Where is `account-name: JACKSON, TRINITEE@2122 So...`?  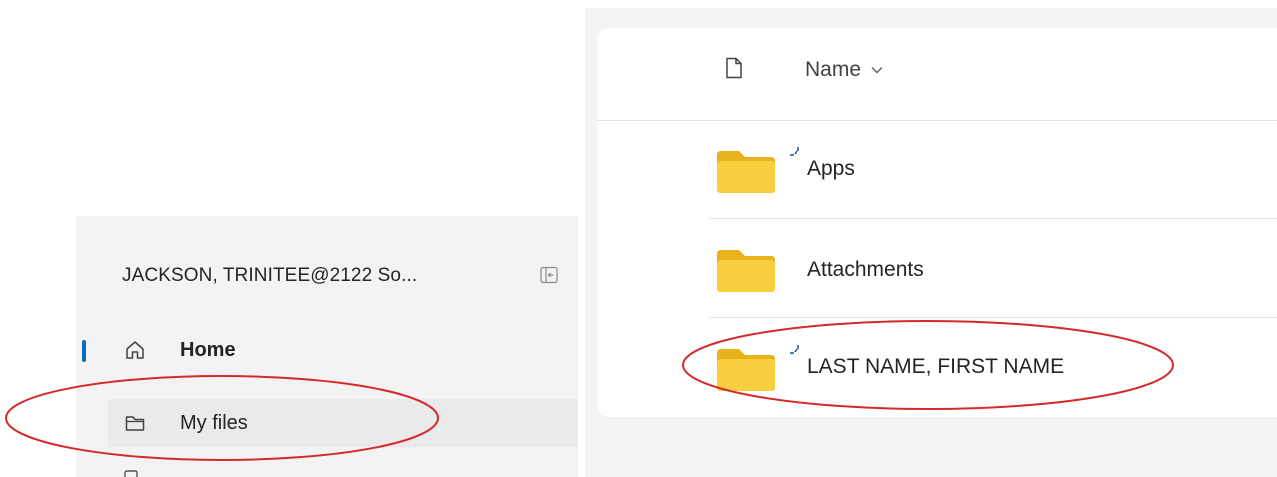 account-name: JACKSON, TRINITEE@2122 So... is located at coordinates (270, 275).